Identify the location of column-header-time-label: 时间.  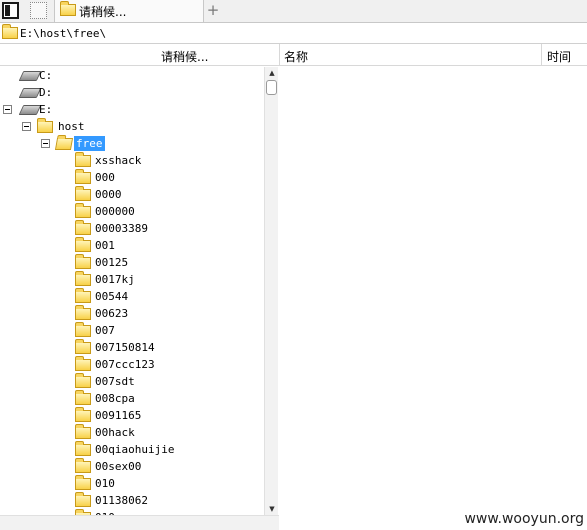
(559, 57).